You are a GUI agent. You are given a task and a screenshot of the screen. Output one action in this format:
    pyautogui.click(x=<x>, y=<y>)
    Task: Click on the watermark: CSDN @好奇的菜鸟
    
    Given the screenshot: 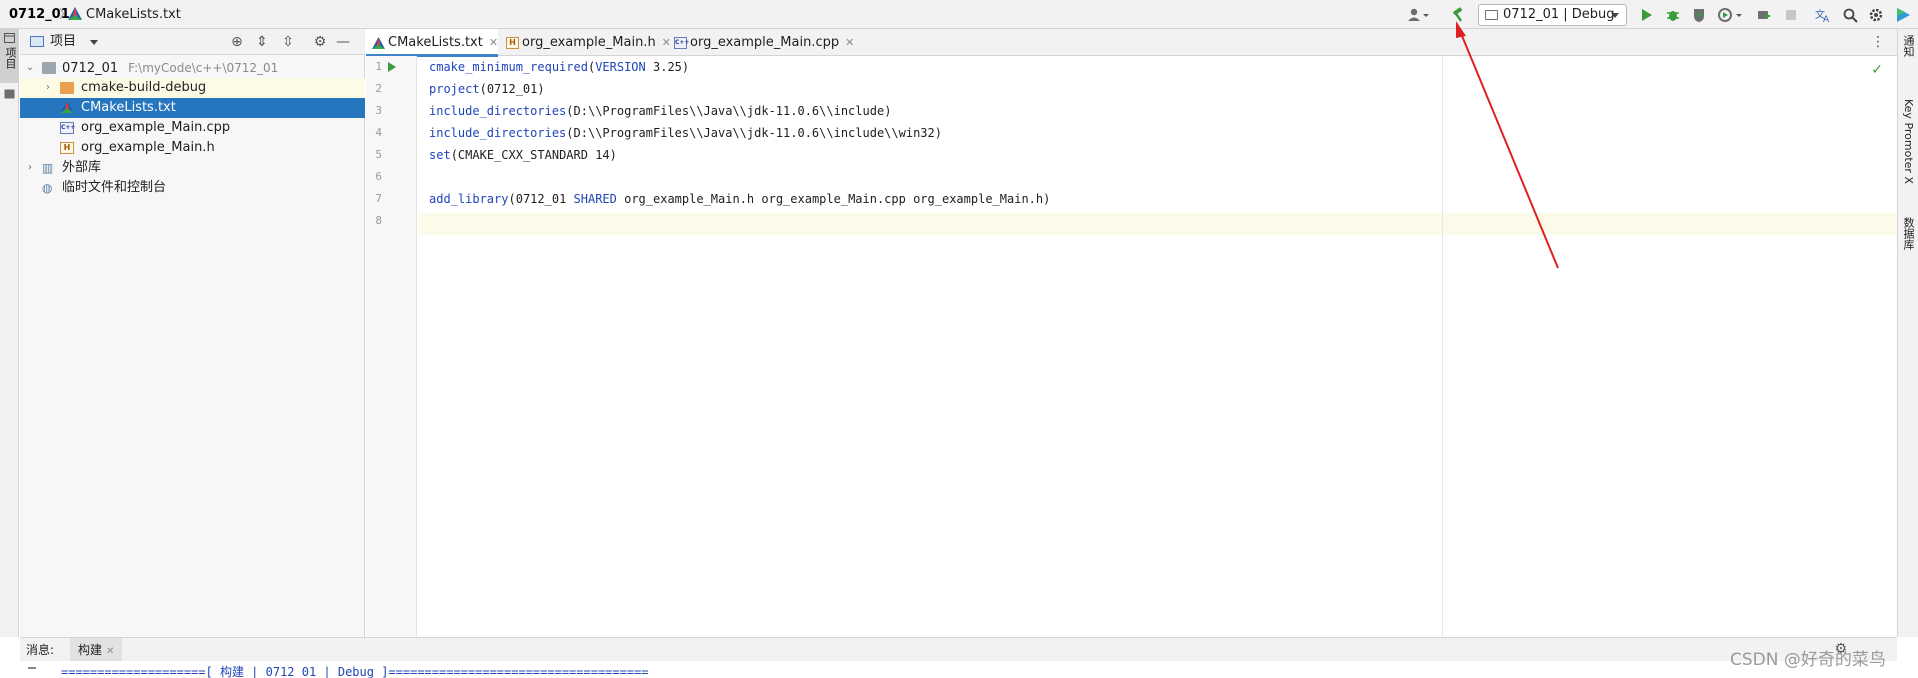 What is the action you would take?
    pyautogui.click(x=1808, y=660)
    